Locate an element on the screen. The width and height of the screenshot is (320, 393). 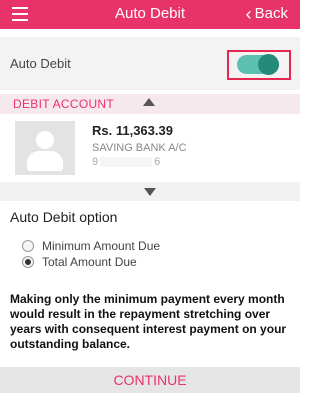
radio-icon is located at coordinates (28, 246).